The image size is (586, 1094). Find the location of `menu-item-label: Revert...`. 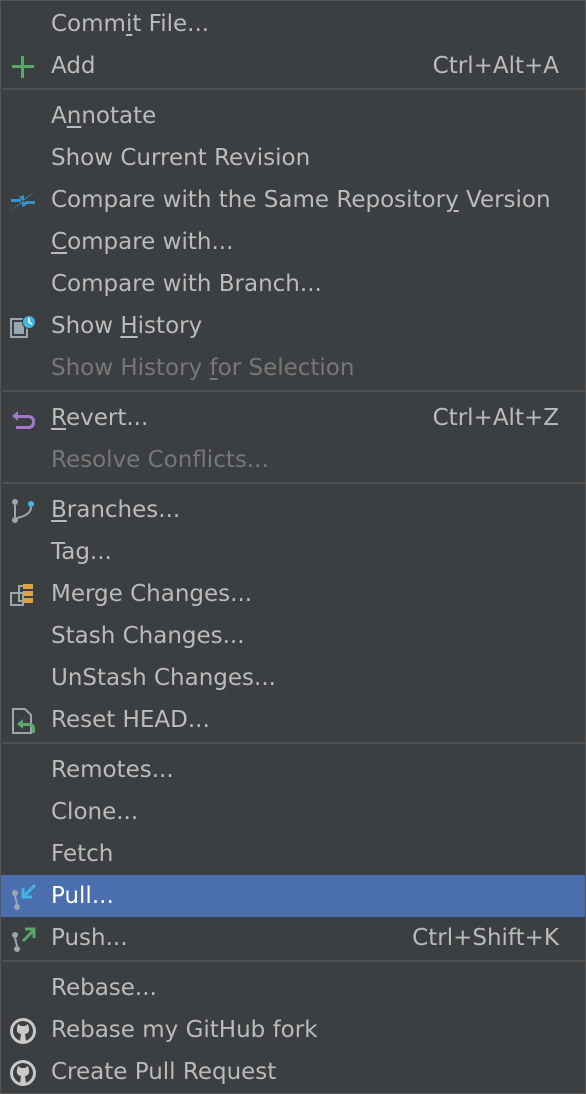

menu-item-label: Revert... is located at coordinates (100, 418).